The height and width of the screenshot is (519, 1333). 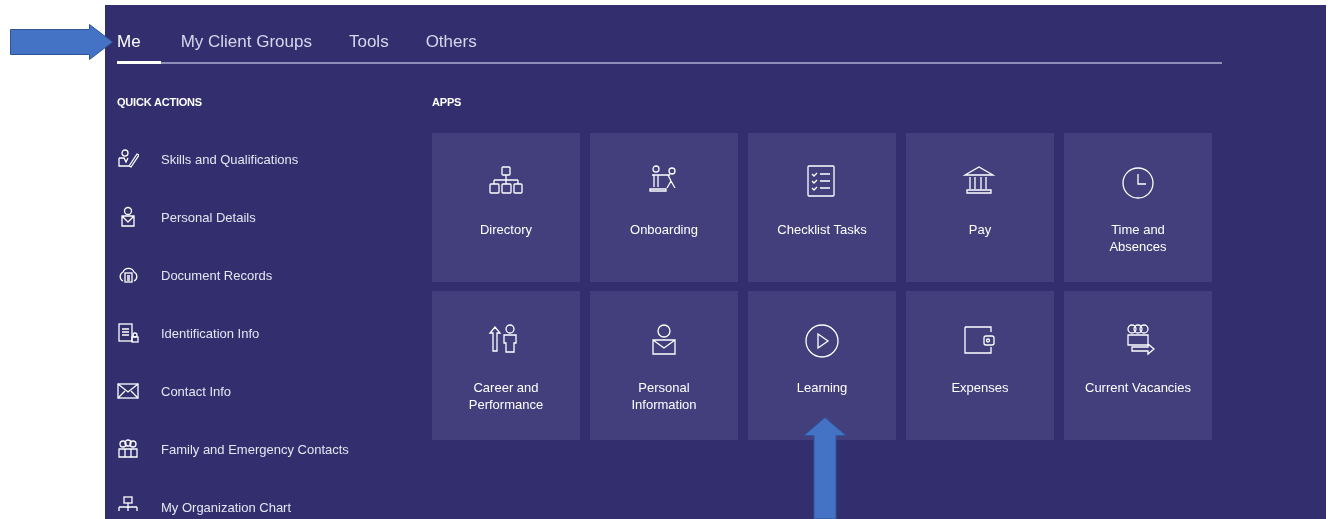 I want to click on app-tile: Current Vacancies, so click(x=1138, y=365).